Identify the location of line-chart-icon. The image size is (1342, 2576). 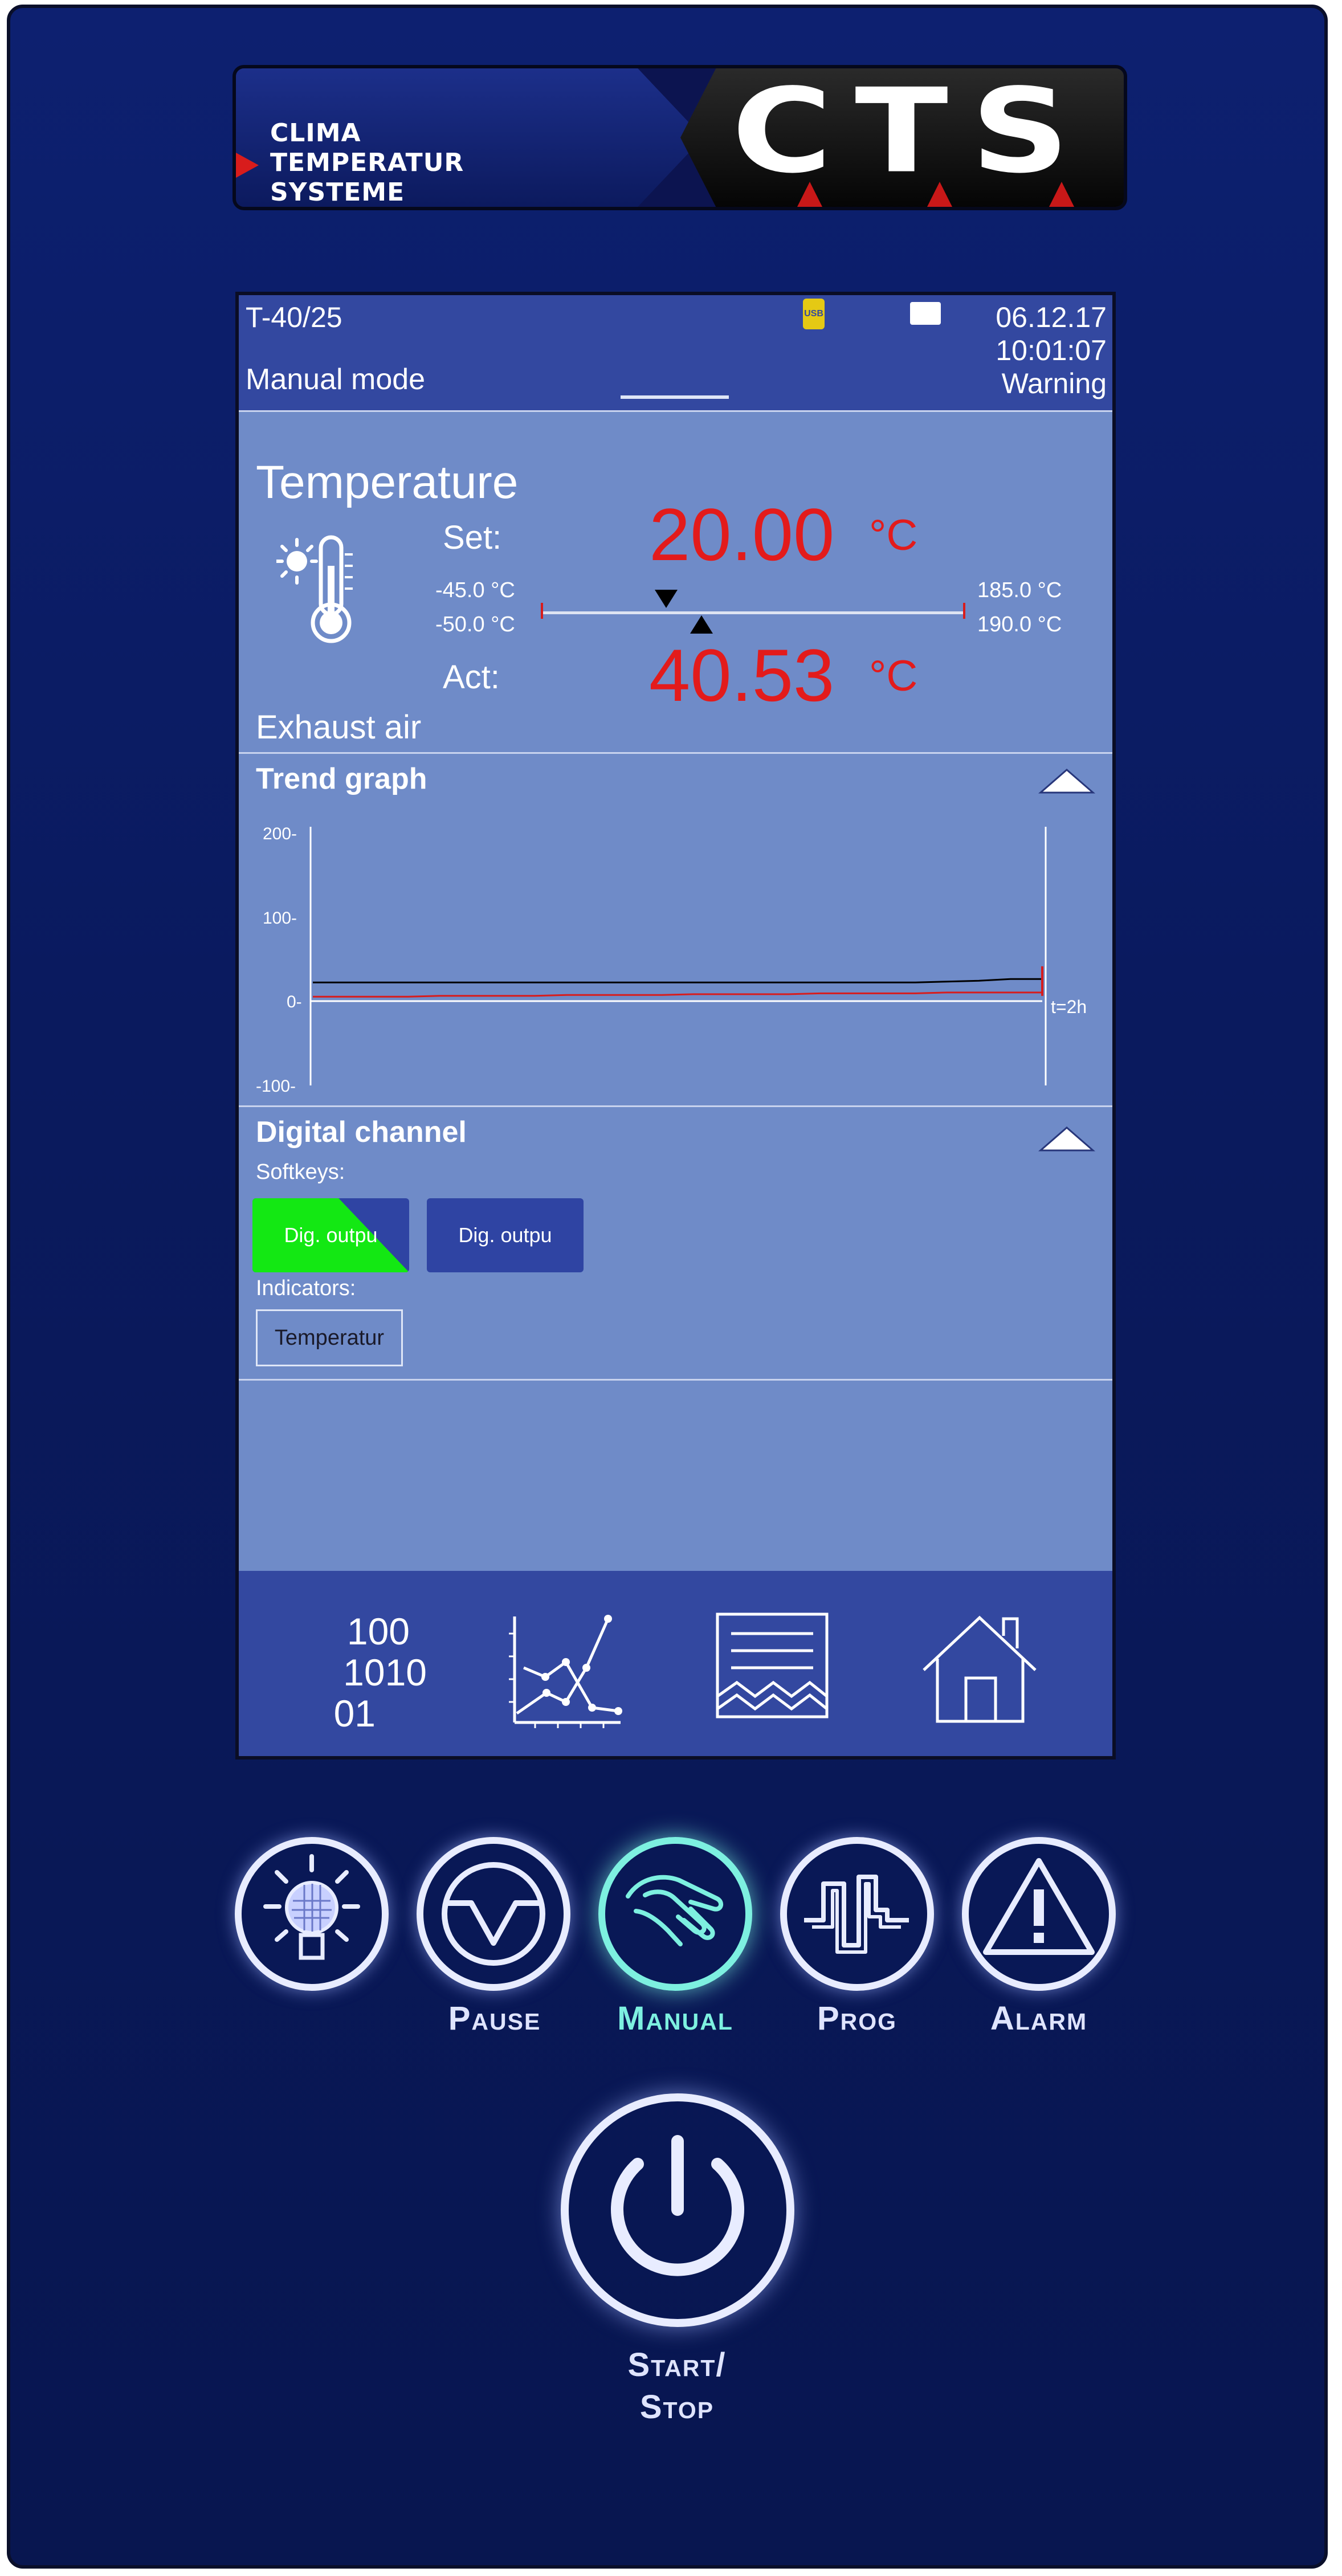
(565, 1672).